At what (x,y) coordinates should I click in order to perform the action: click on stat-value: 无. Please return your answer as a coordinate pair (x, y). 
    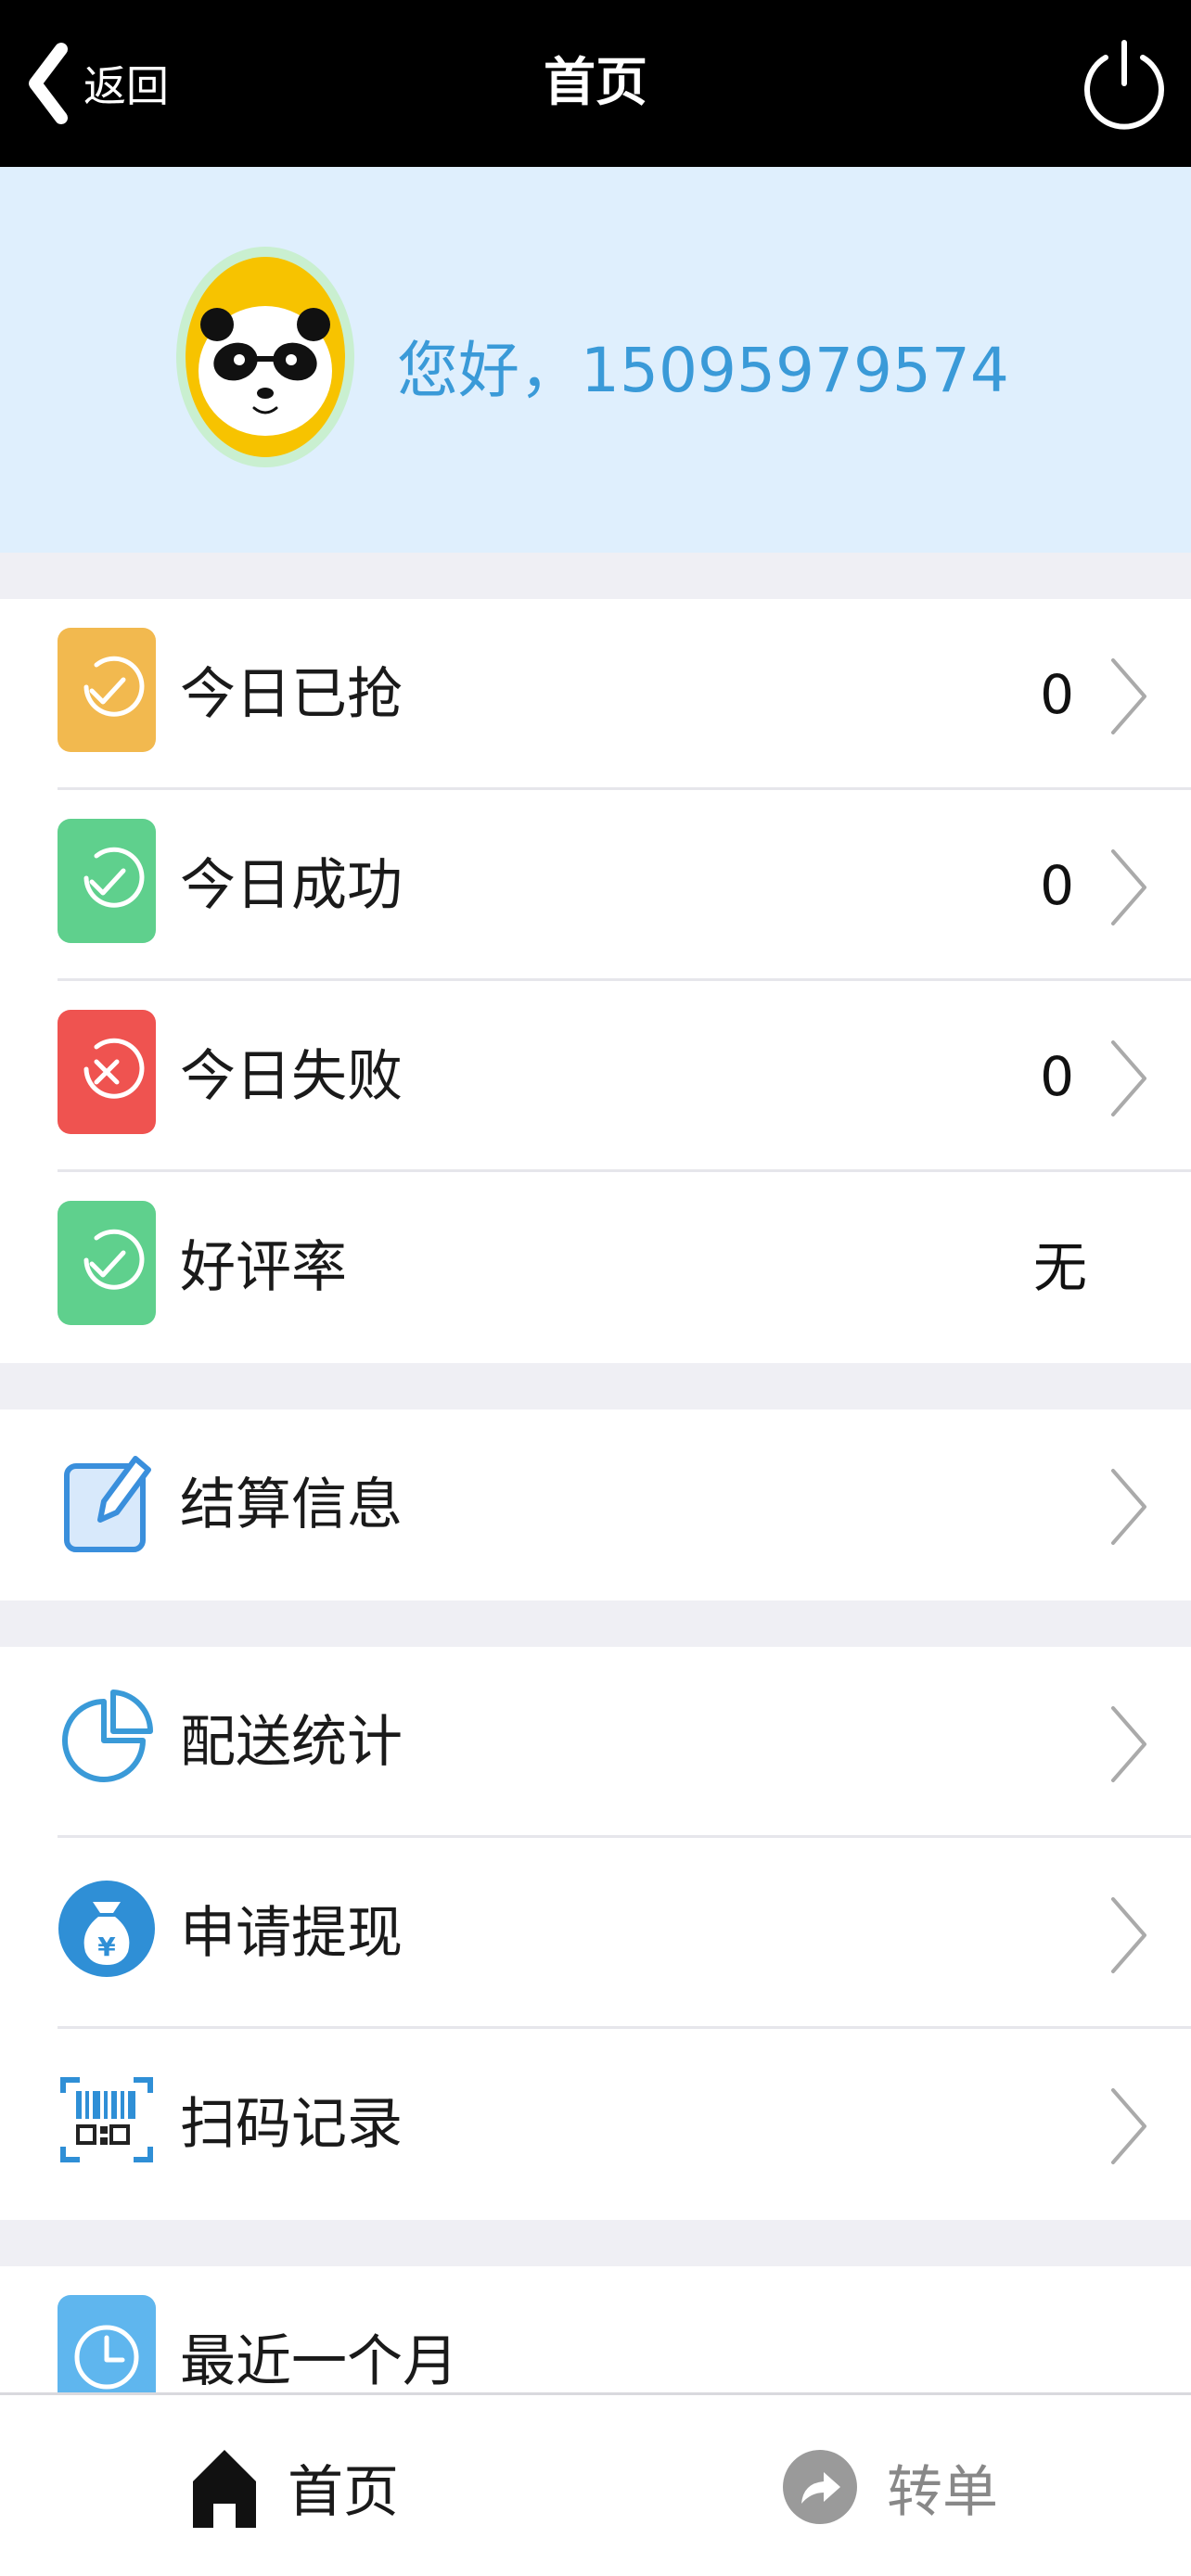
    Looking at the image, I should click on (1059, 1267).